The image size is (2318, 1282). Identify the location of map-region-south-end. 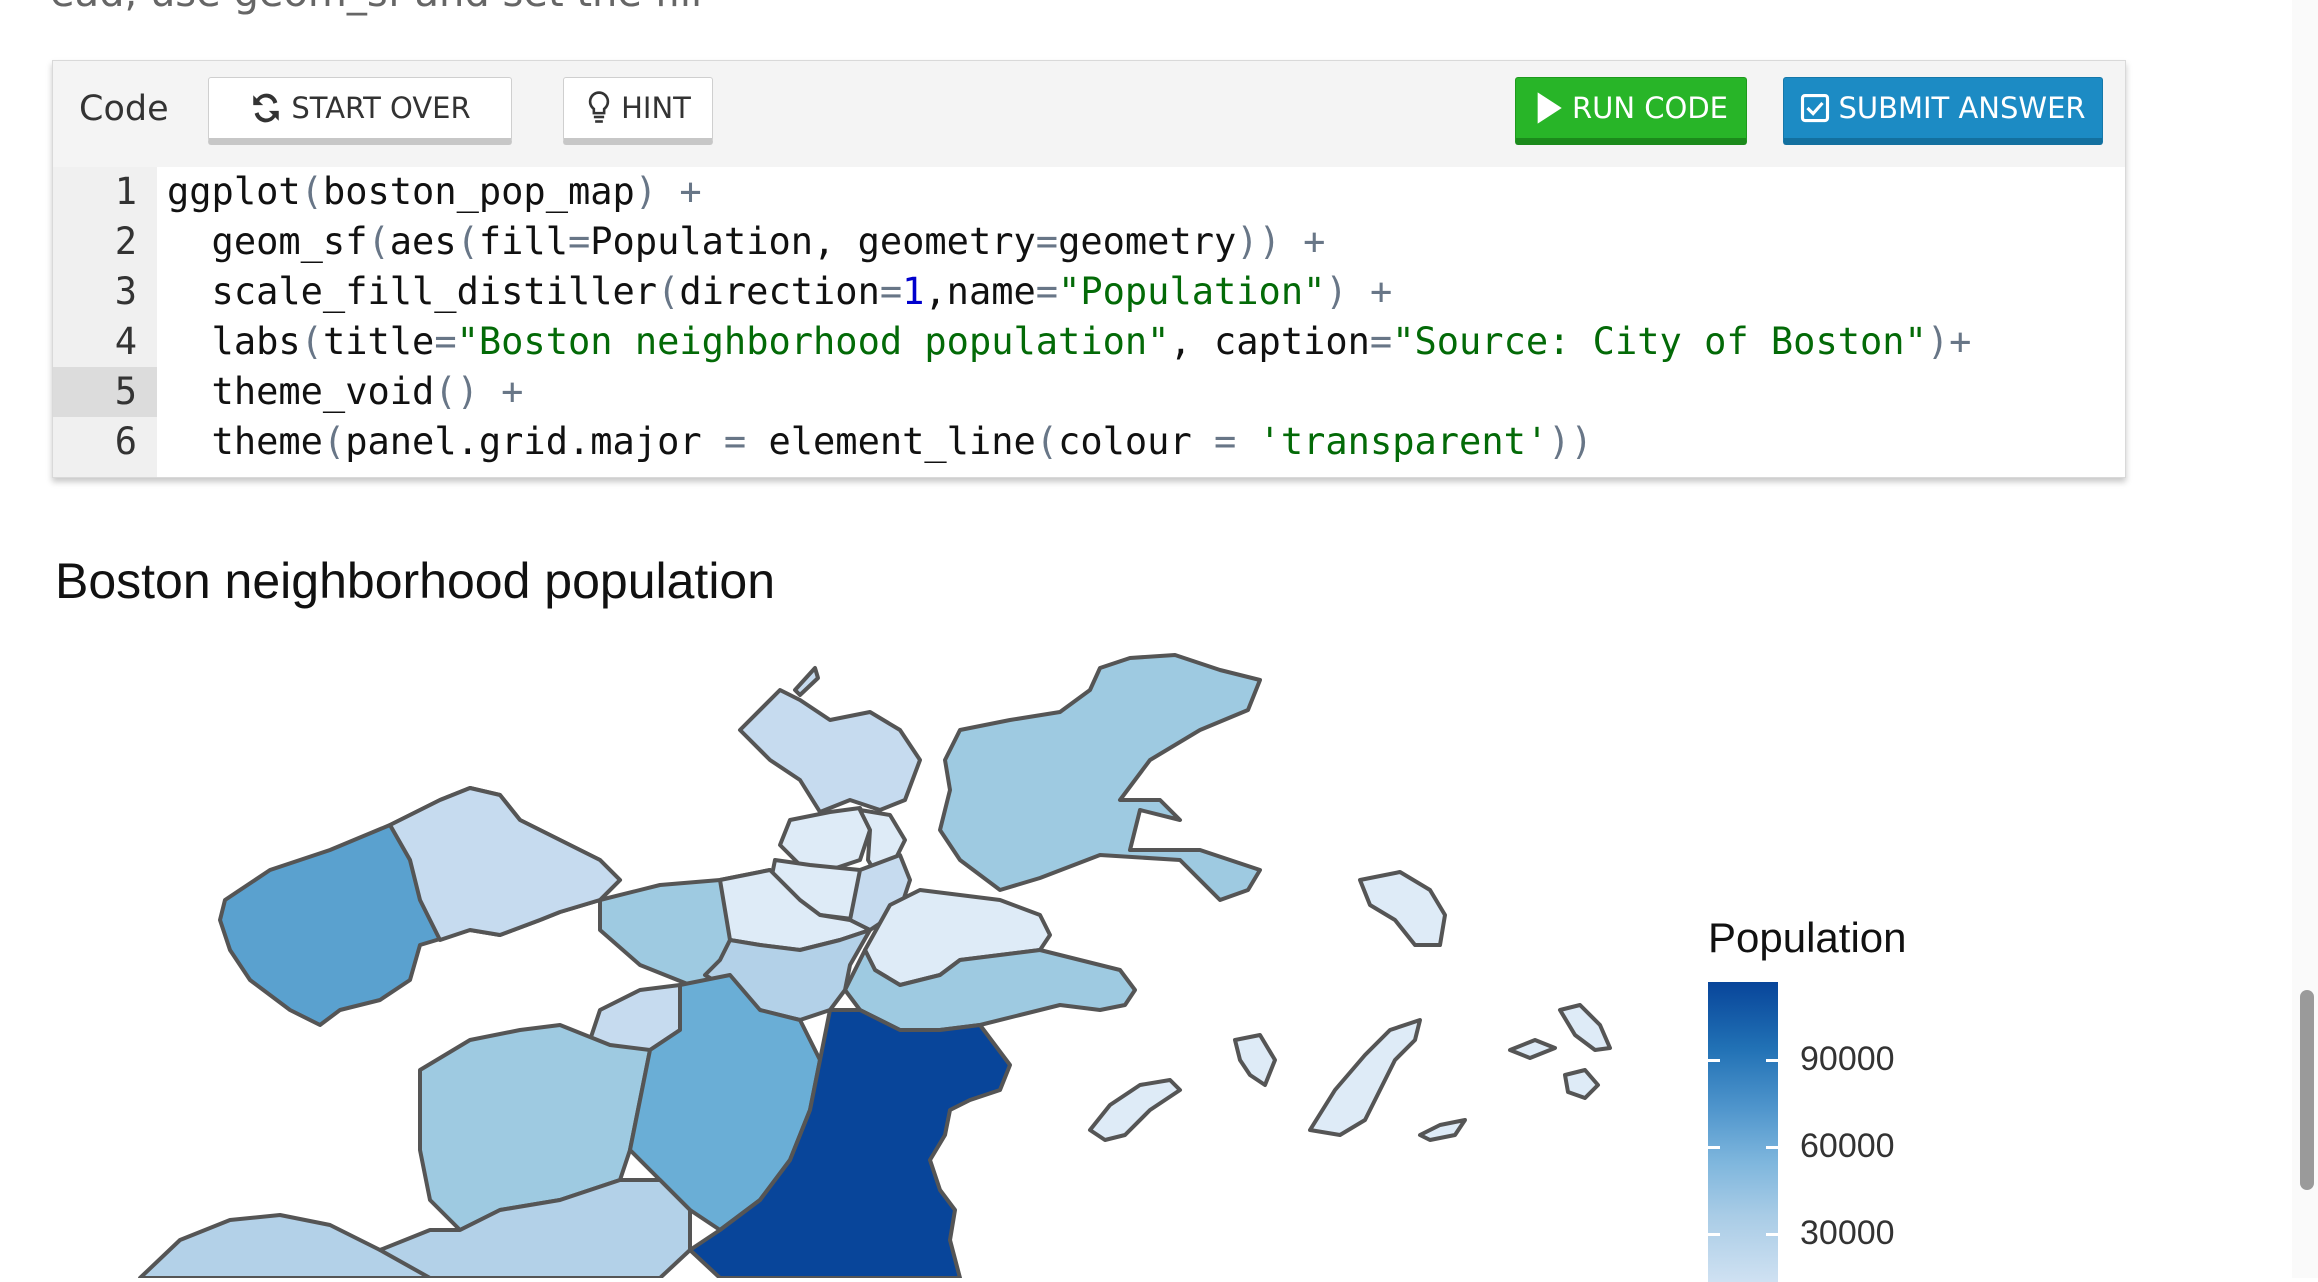
(787, 975).